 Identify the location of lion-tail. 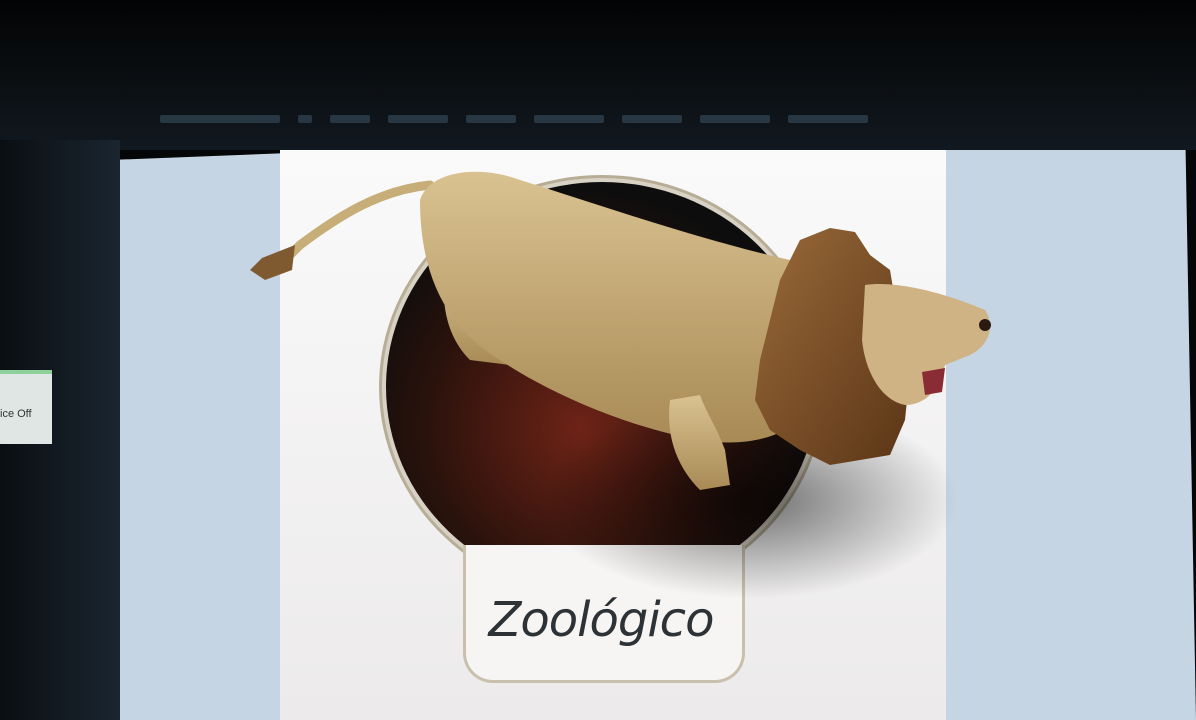
(360, 220).